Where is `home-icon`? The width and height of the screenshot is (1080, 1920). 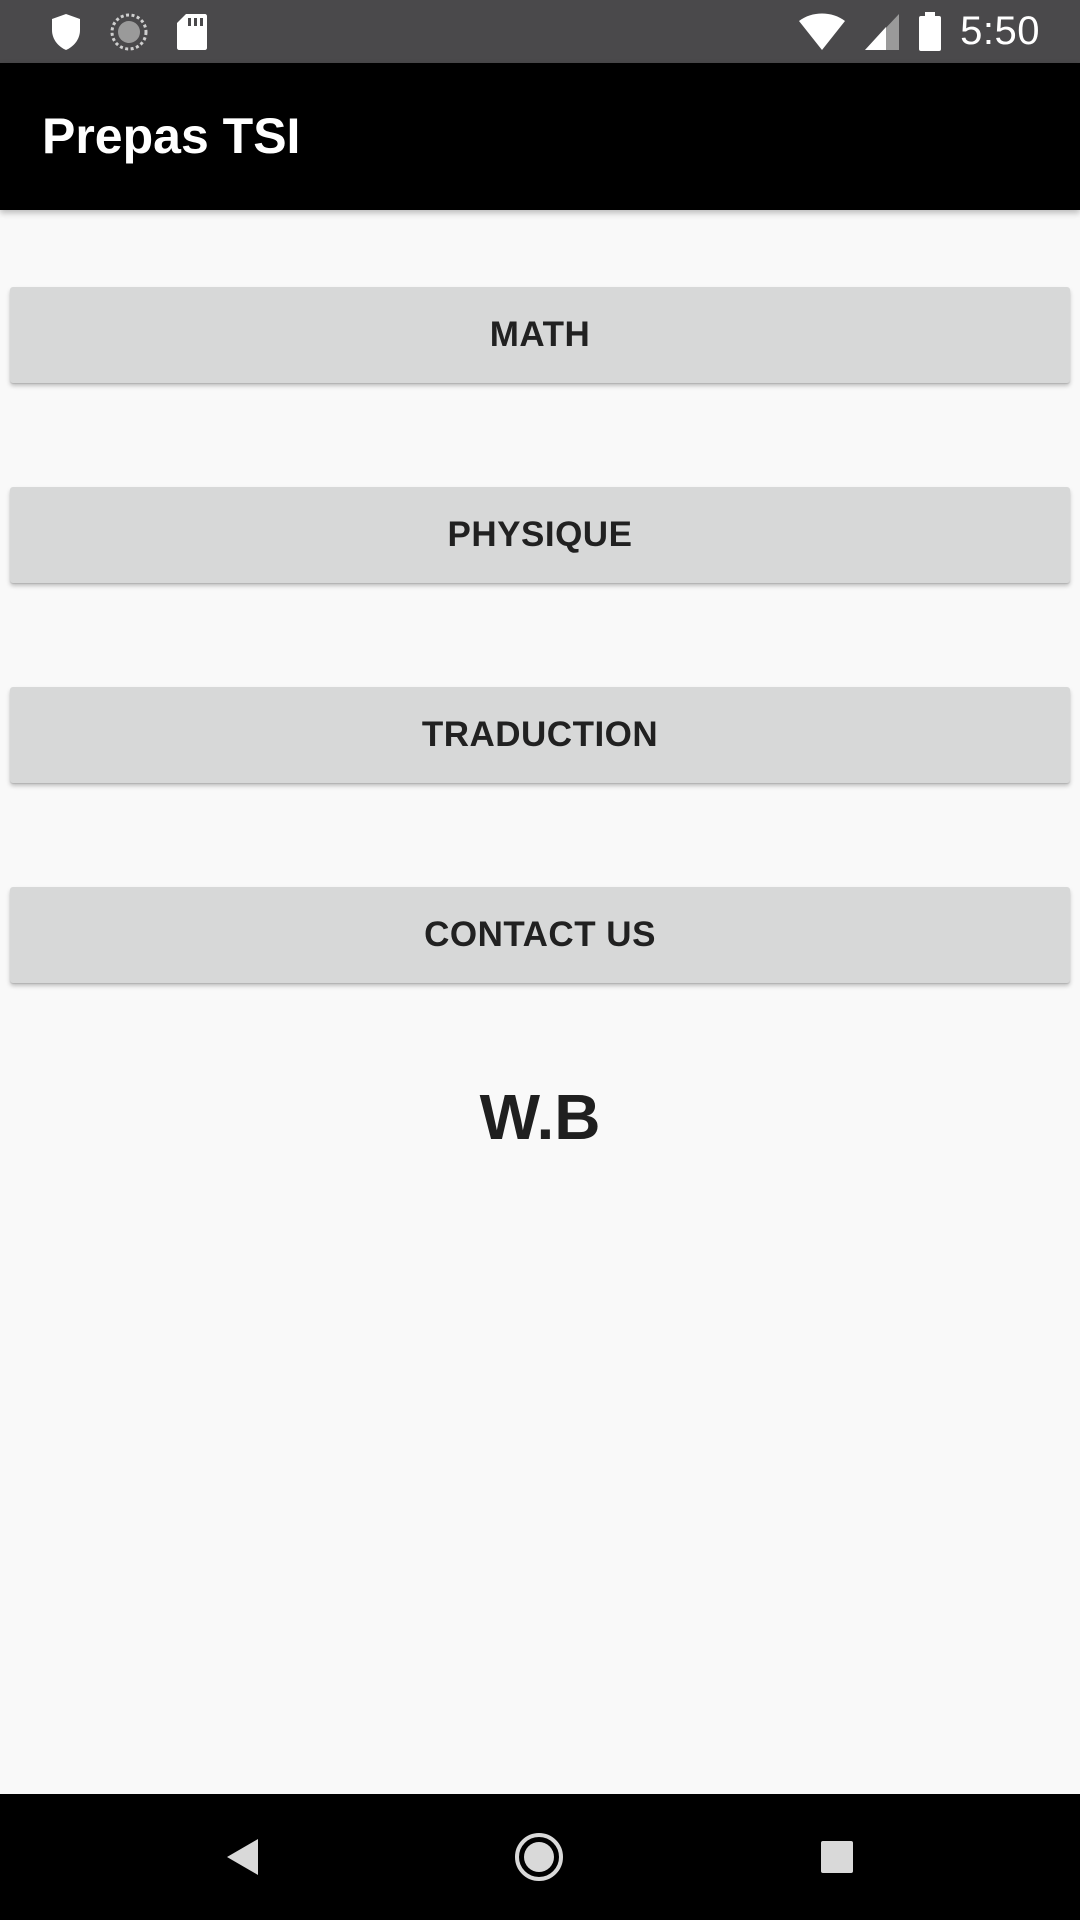
home-icon is located at coordinates (539, 1857).